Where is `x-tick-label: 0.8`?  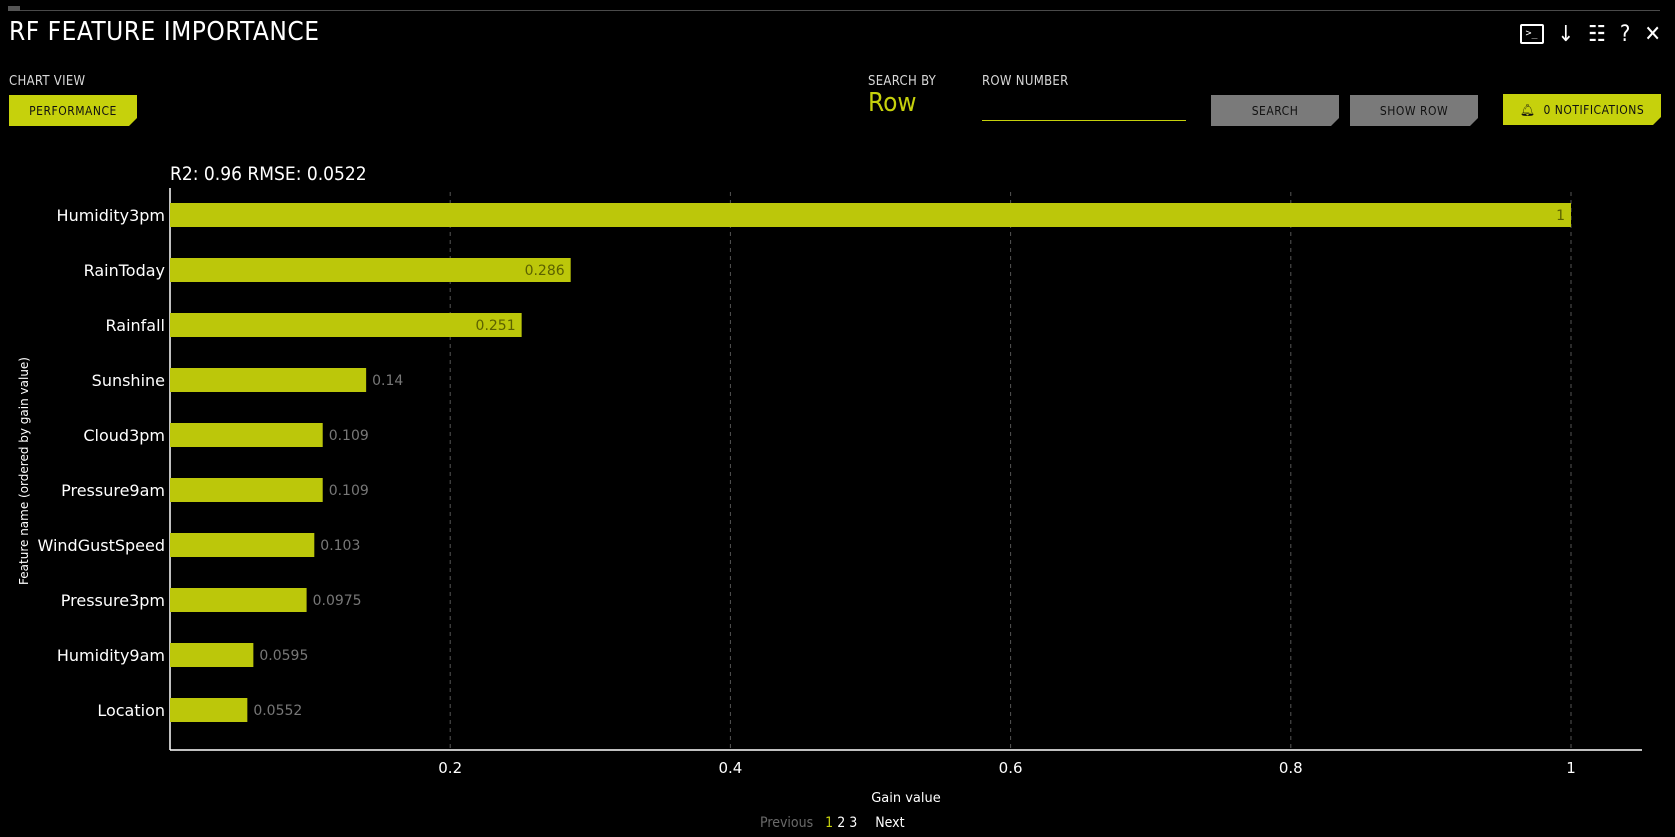
x-tick-label: 0.8 is located at coordinates (1291, 768).